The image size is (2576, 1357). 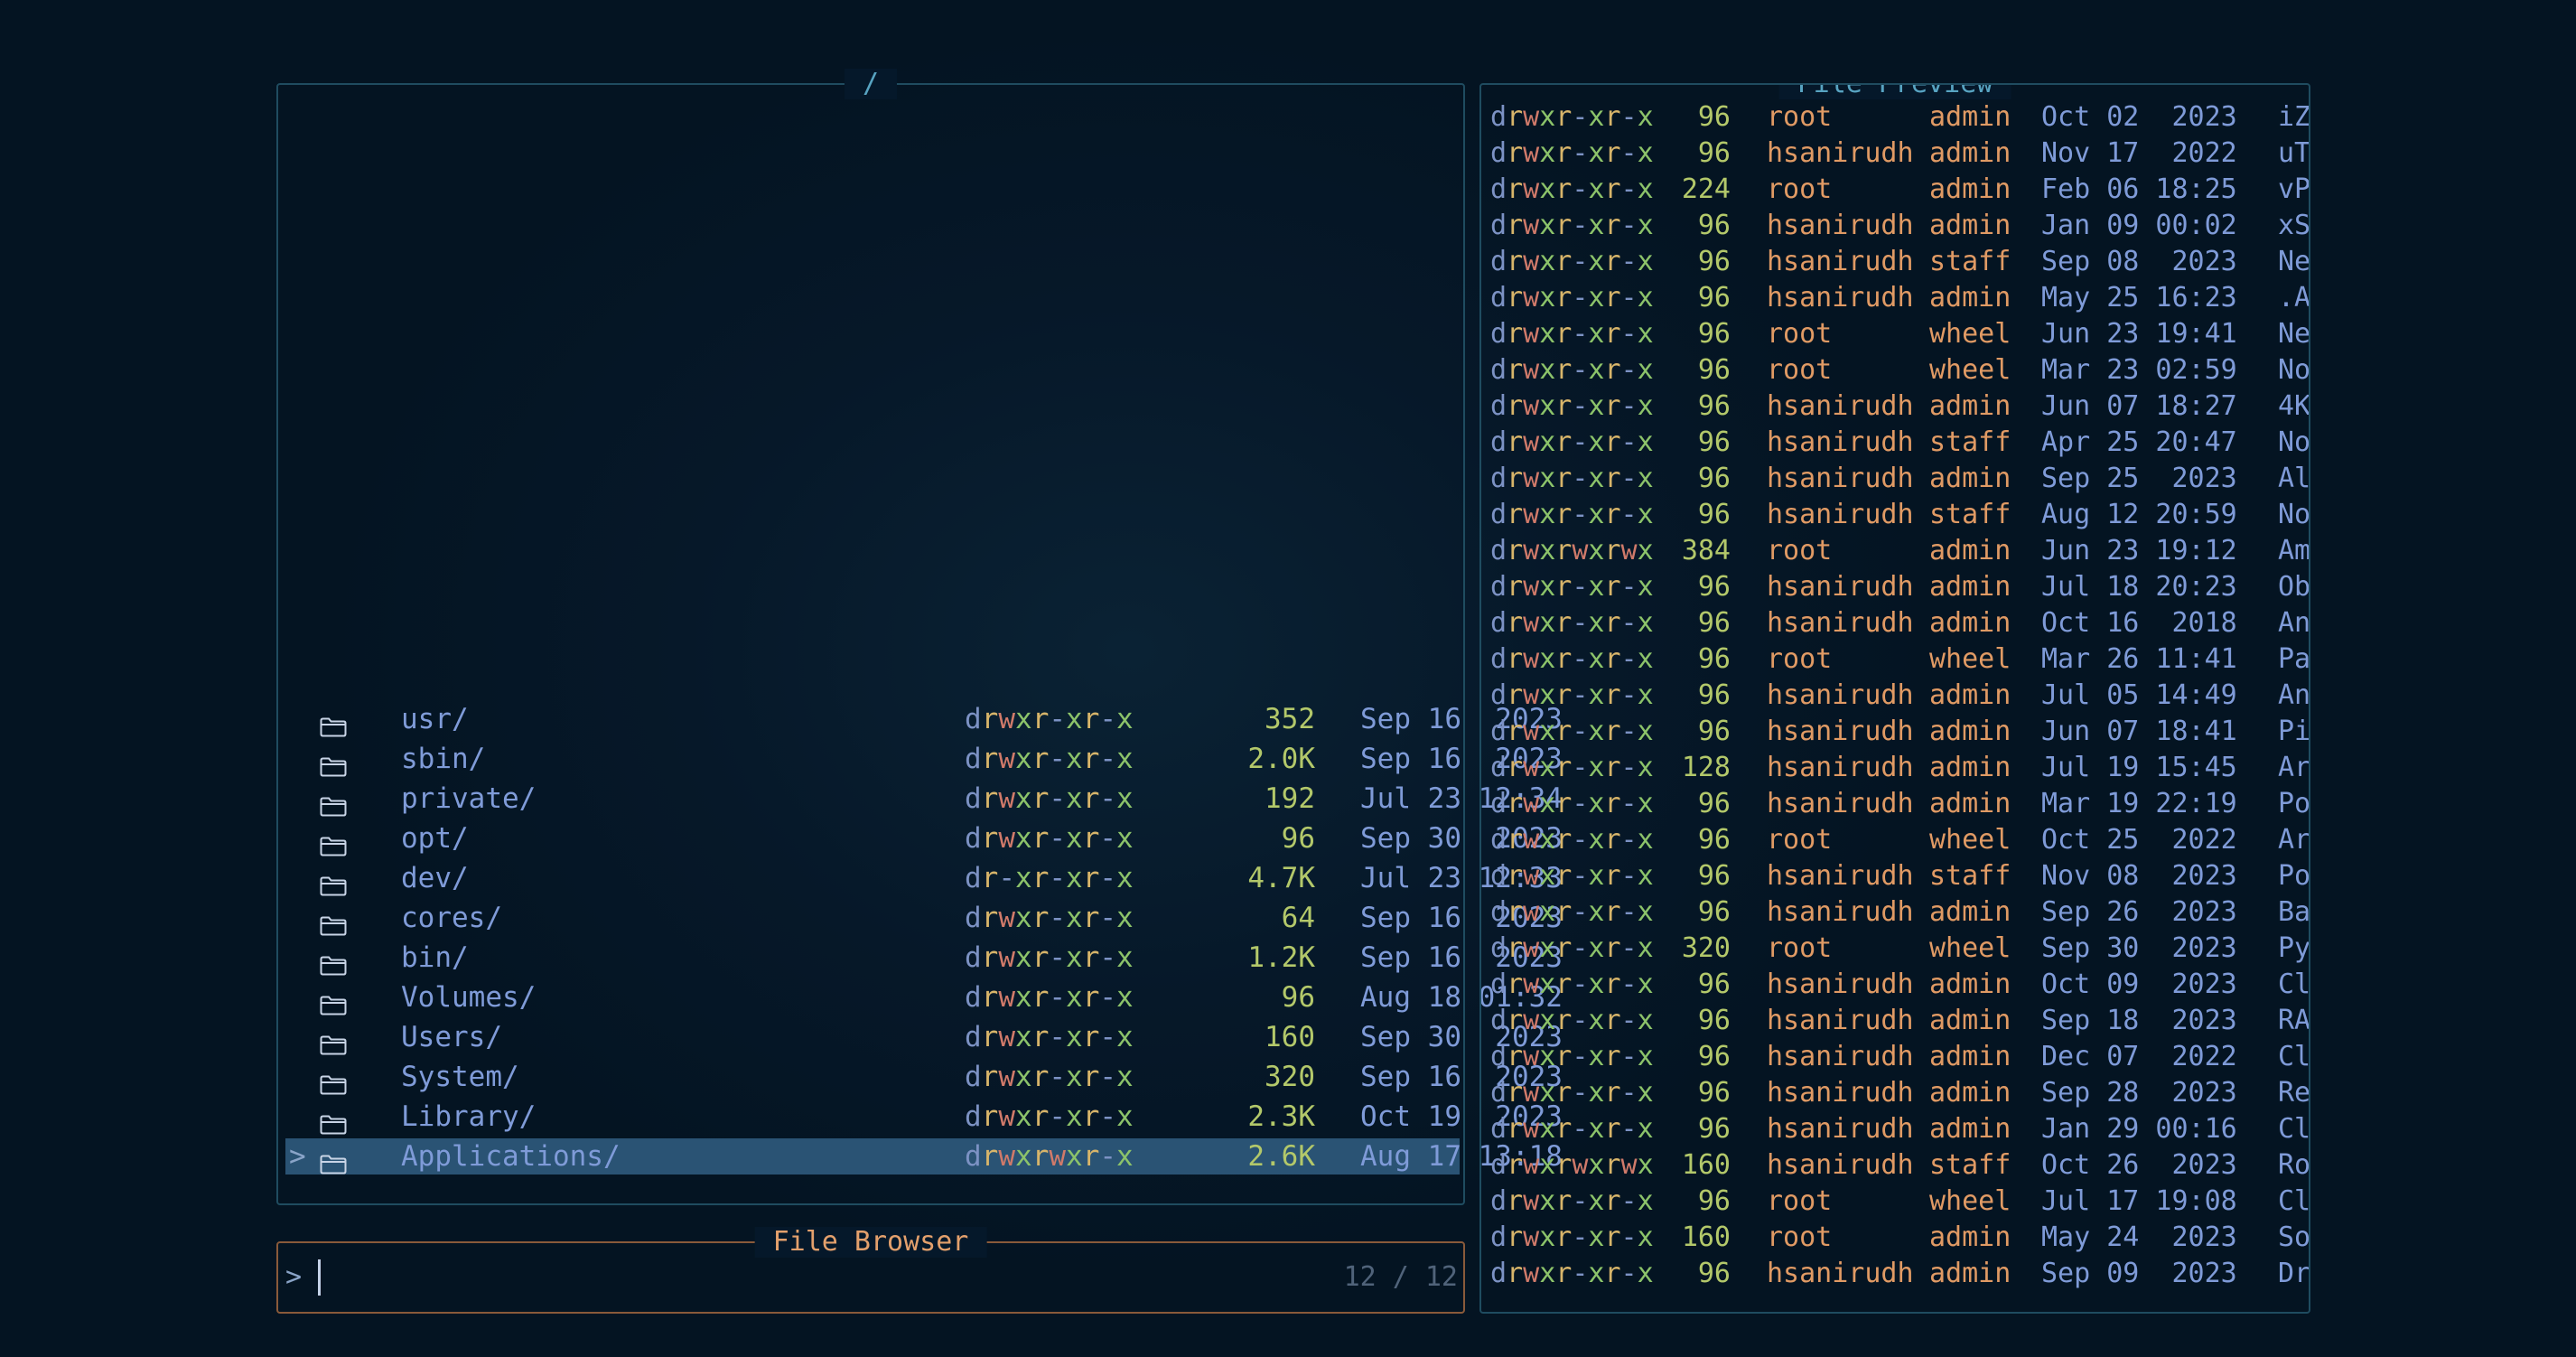 What do you see at coordinates (2139, 478) in the screenshot?
I see `preview-date: Sep 25 2023` at bounding box center [2139, 478].